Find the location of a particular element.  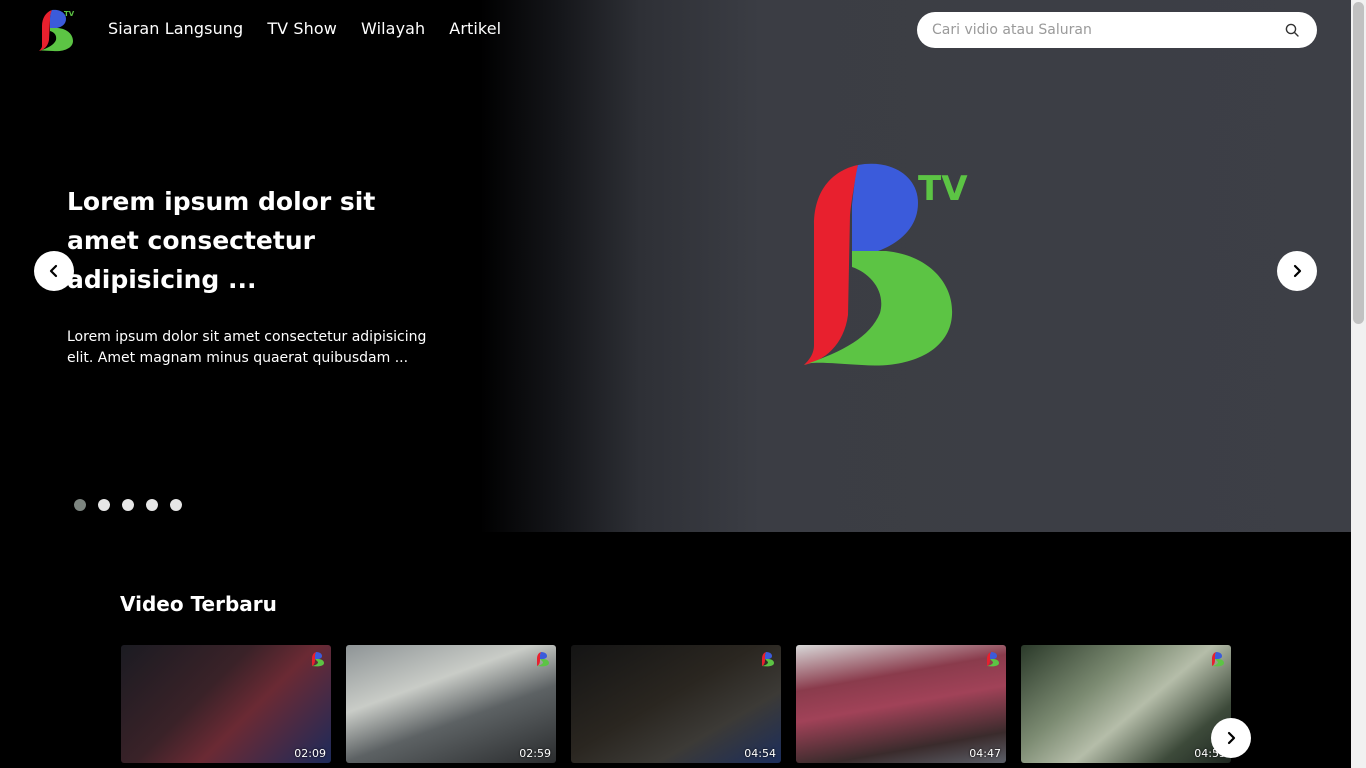

chevron-left-icon is located at coordinates (53, 271).